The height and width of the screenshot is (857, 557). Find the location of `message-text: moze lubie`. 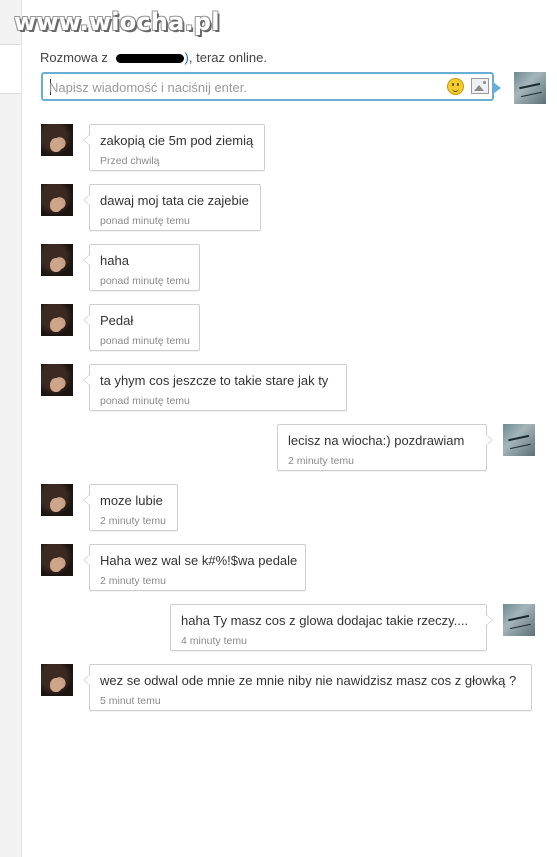

message-text: moze lubie is located at coordinates (131, 500).